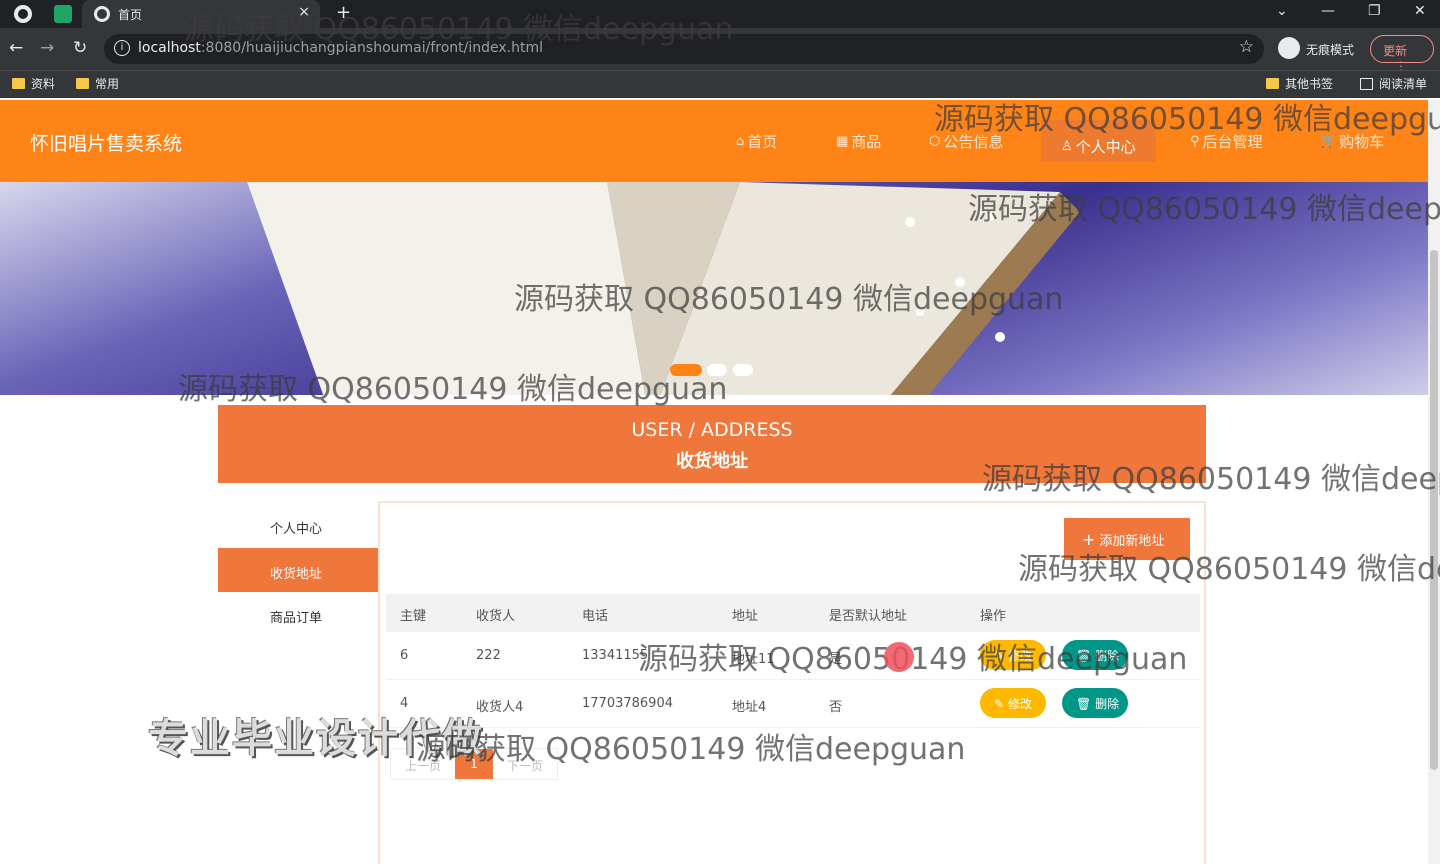 This screenshot has width=1440, height=864. What do you see at coordinates (80, 48) in the screenshot?
I see `reload-button: ↻` at bounding box center [80, 48].